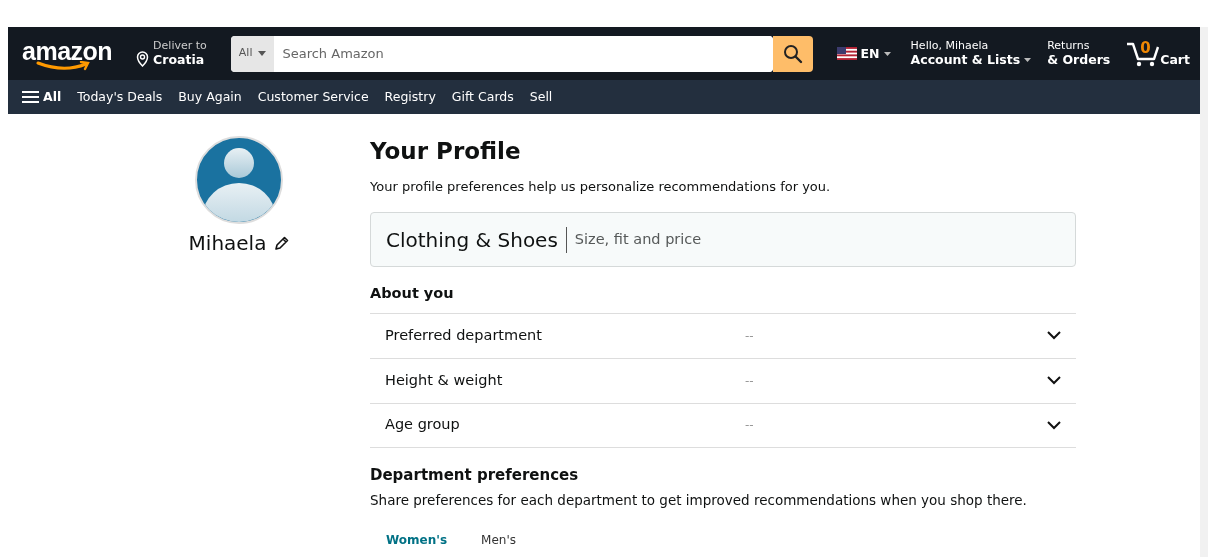  Describe the element at coordinates (498, 539) in the screenshot. I see `department-tab: Men's` at that location.